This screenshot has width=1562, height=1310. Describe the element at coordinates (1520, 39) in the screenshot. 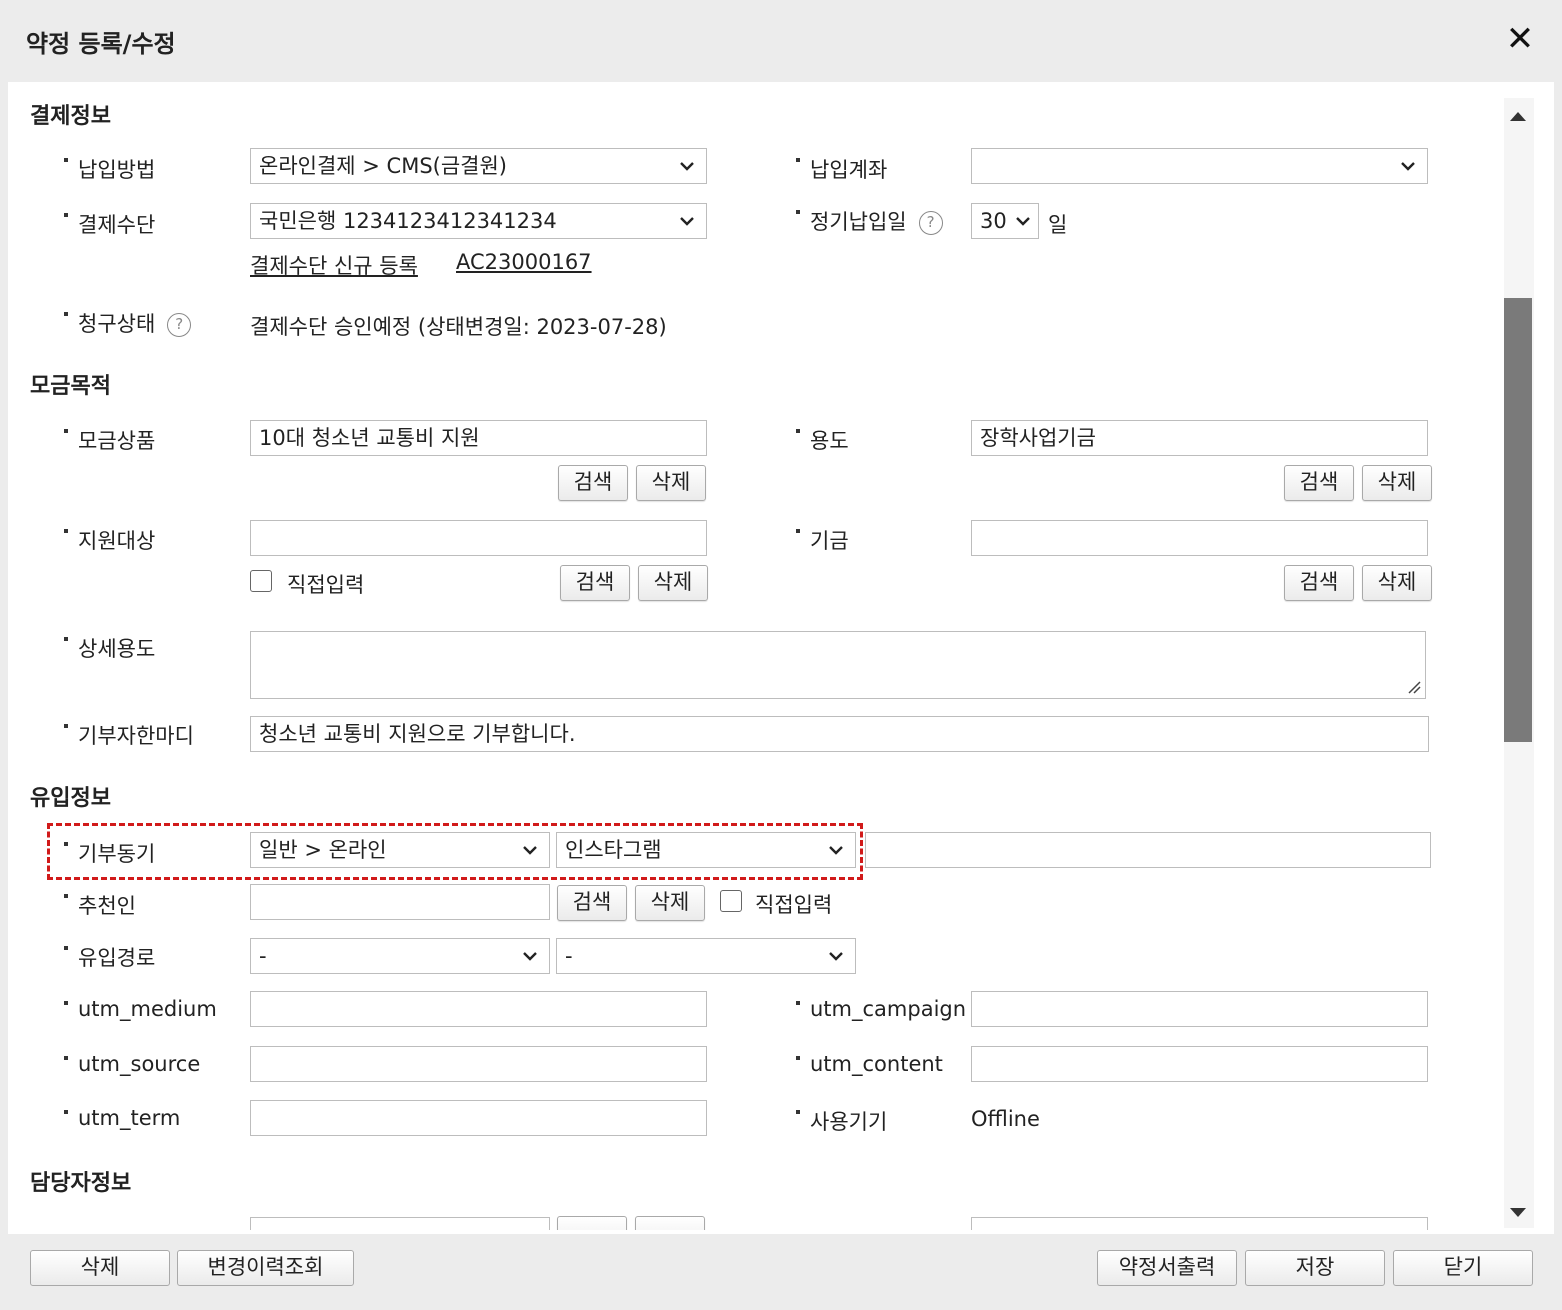

I see `close-icon: ✕` at that location.